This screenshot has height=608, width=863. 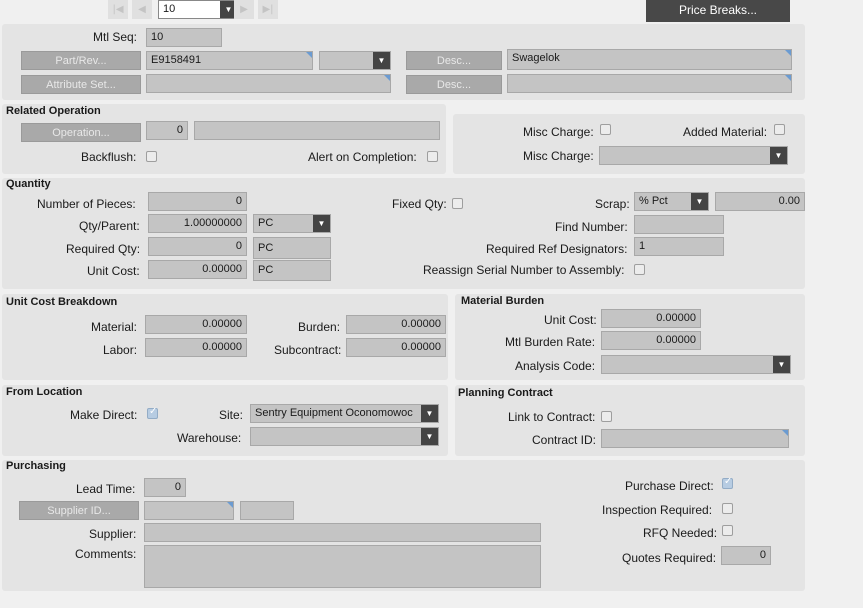 I want to click on operation-desc-field, so click(x=317, y=130).